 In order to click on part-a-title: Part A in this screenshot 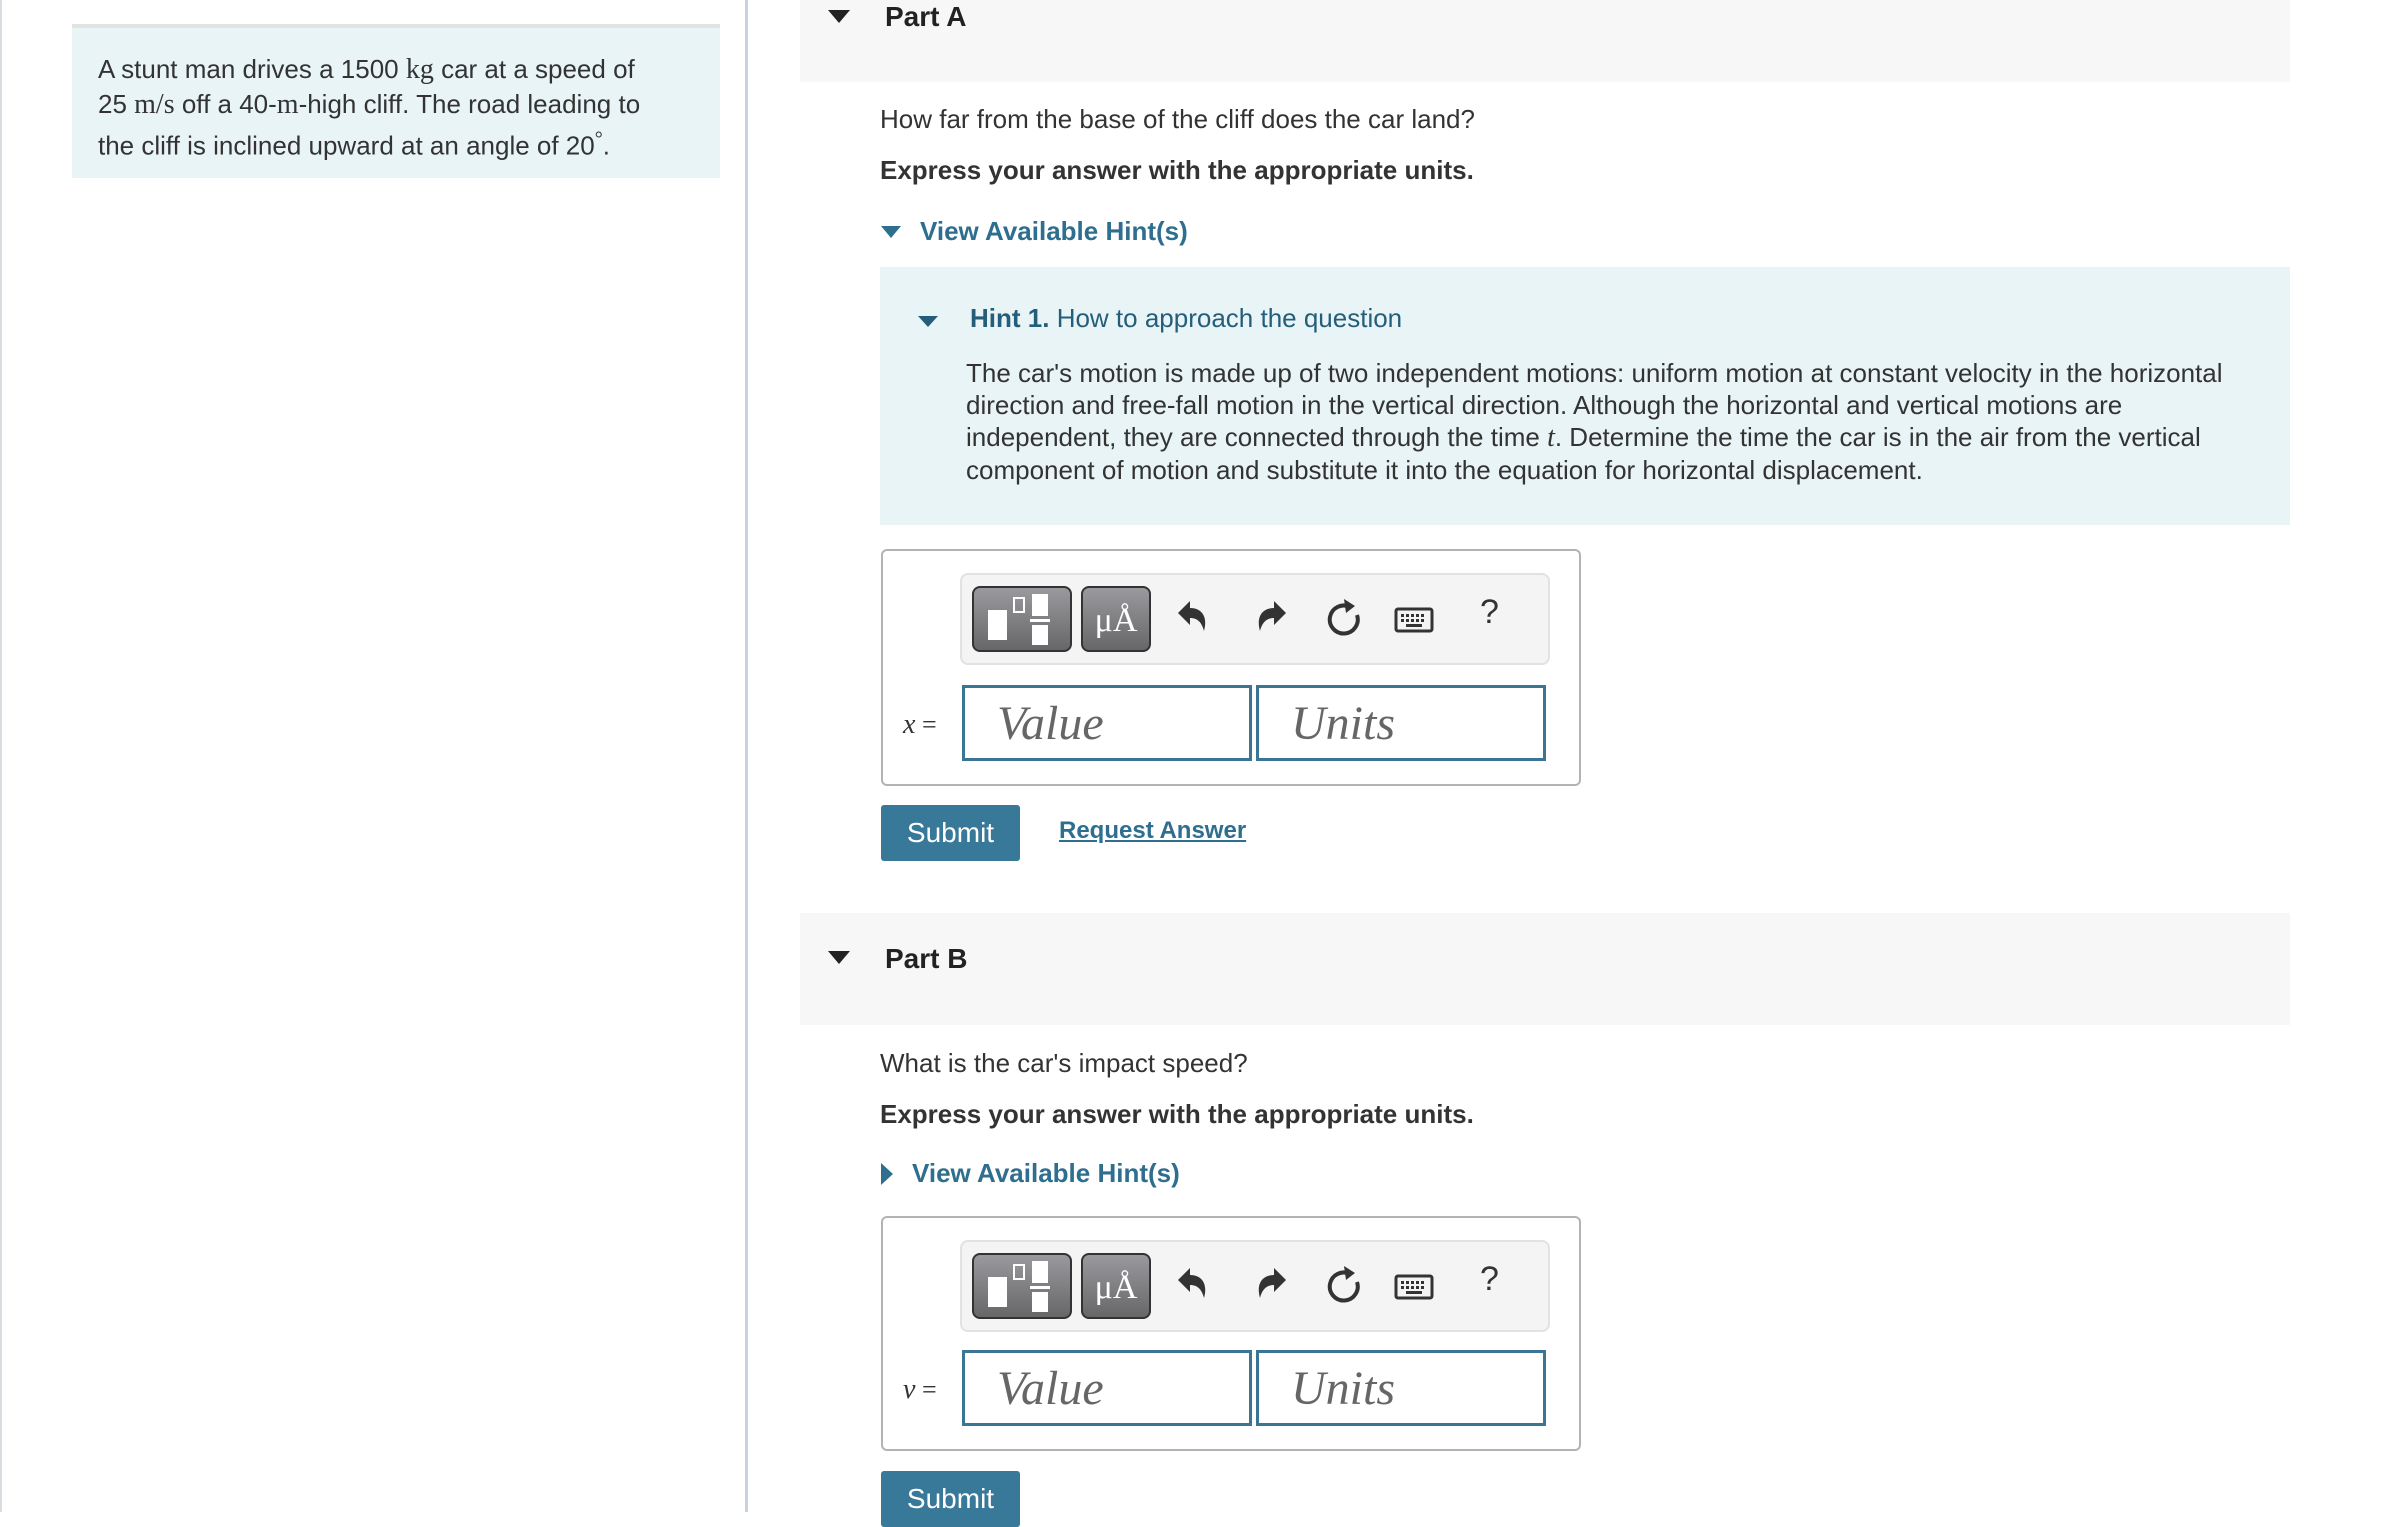, I will do `click(926, 16)`.